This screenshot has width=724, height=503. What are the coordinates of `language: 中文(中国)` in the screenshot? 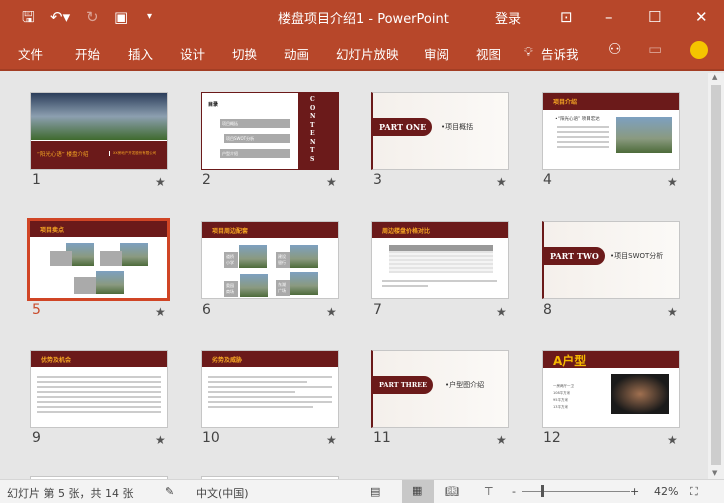 It's located at (222, 493).